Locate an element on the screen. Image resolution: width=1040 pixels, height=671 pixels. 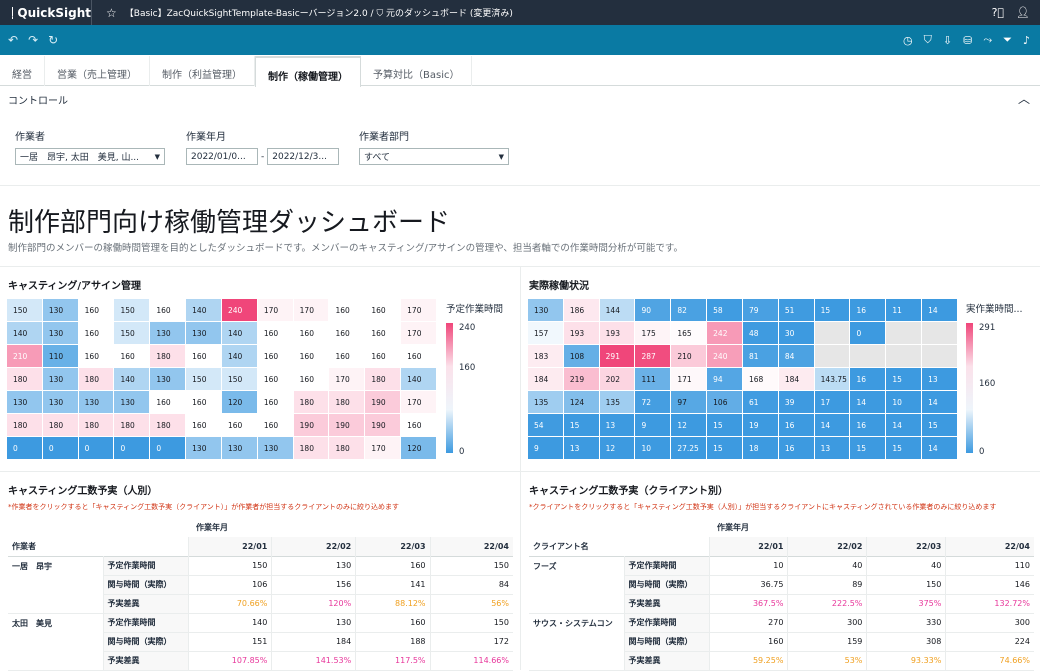
table-cell: 222.5% is located at coordinates (827, 603).